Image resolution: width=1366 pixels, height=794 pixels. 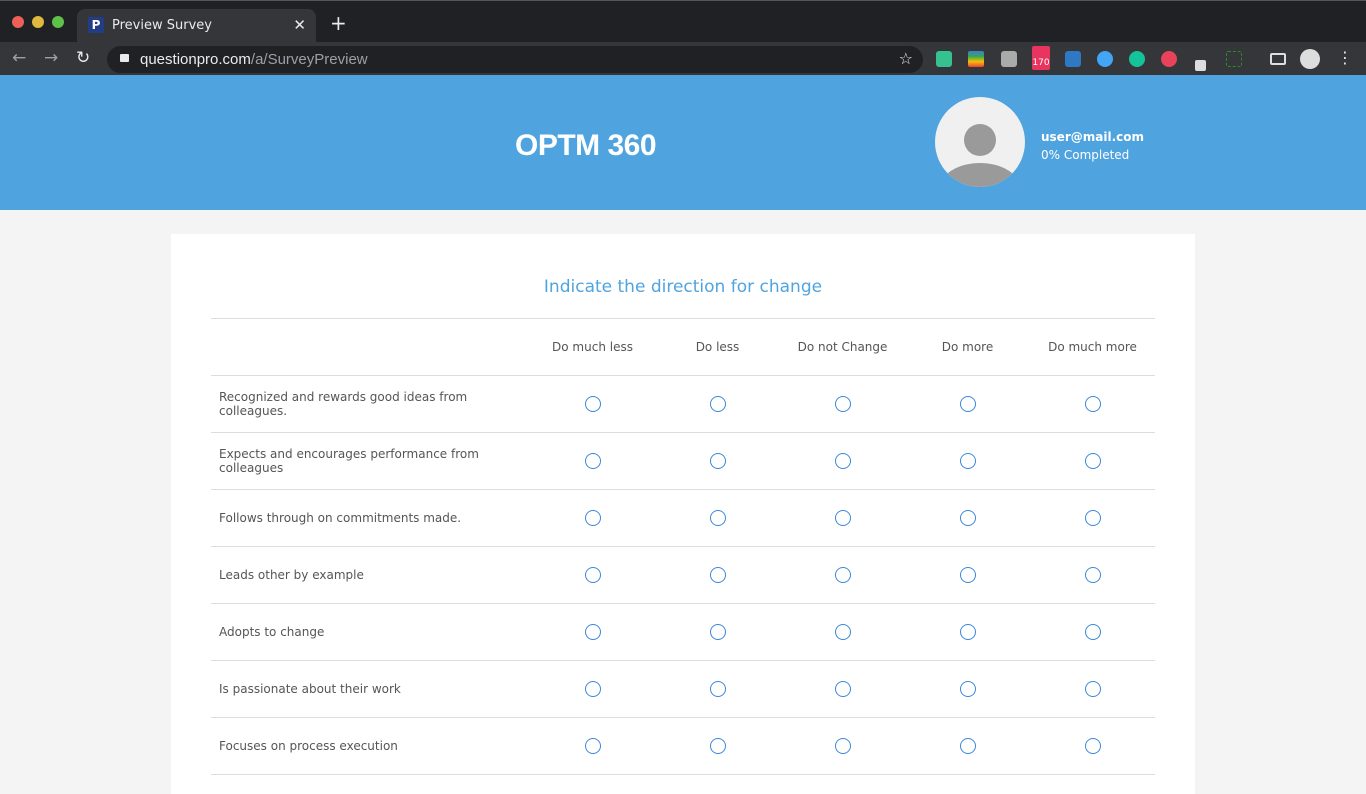 What do you see at coordinates (683, 21) in the screenshot?
I see `browser-tab-bar: P Preview Survey ✕ +` at bounding box center [683, 21].